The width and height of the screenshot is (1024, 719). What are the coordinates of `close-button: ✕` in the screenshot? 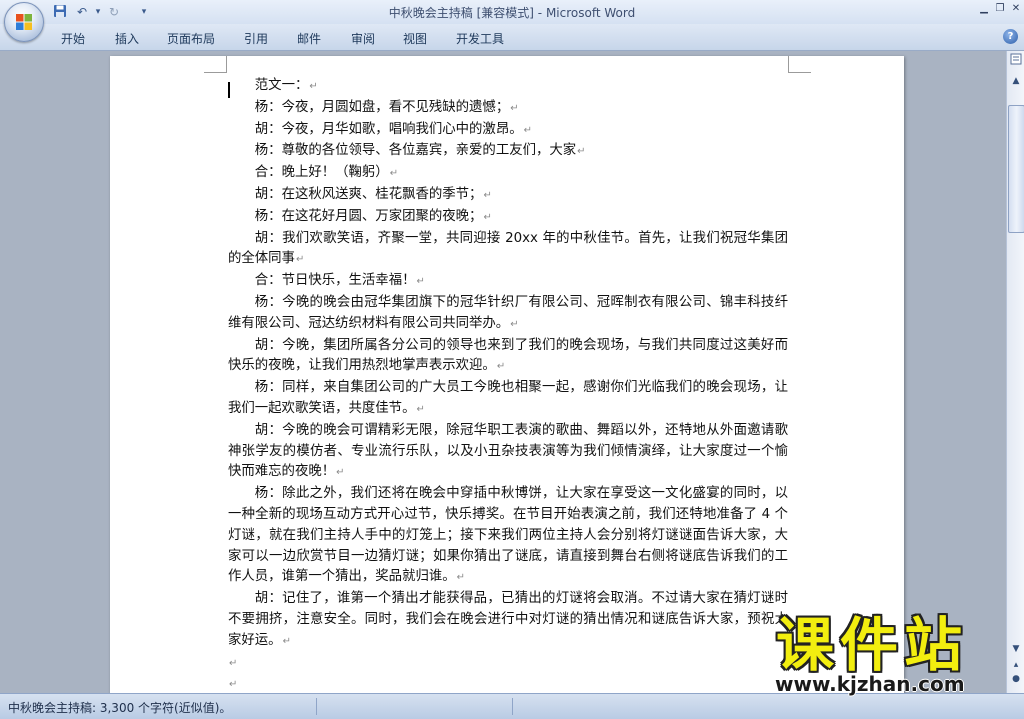 It's located at (1016, 9).